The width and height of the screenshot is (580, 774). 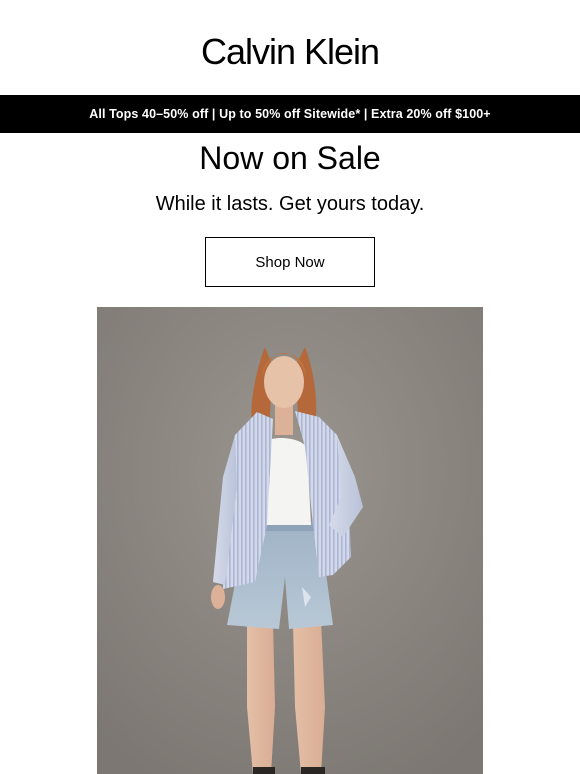 What do you see at coordinates (284, 382) in the screenshot?
I see `face` at bounding box center [284, 382].